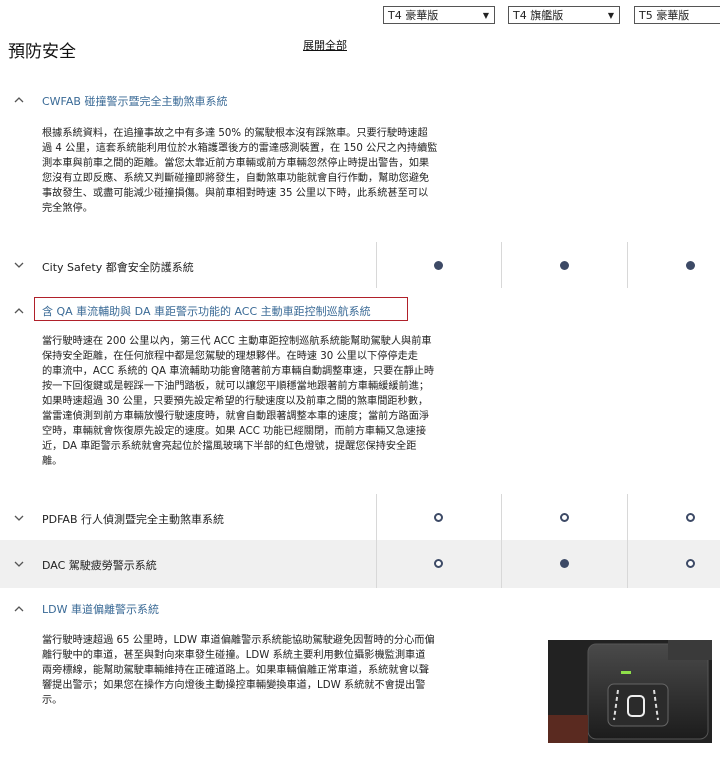 This screenshot has width=720, height=757. What do you see at coordinates (325, 45) in the screenshot?
I see `expand-all-link: 展開全部` at bounding box center [325, 45].